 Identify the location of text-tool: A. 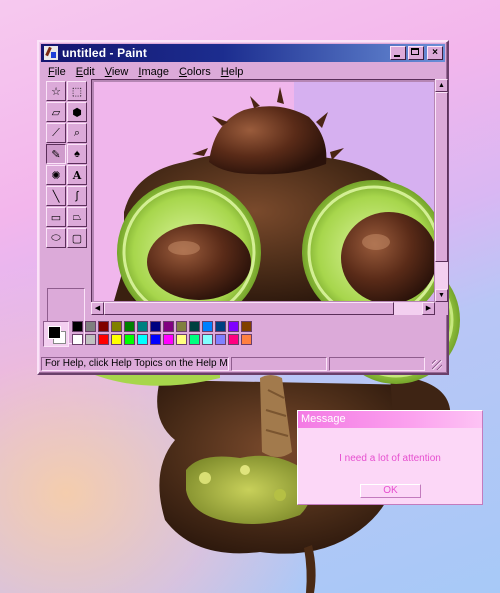
(77, 175).